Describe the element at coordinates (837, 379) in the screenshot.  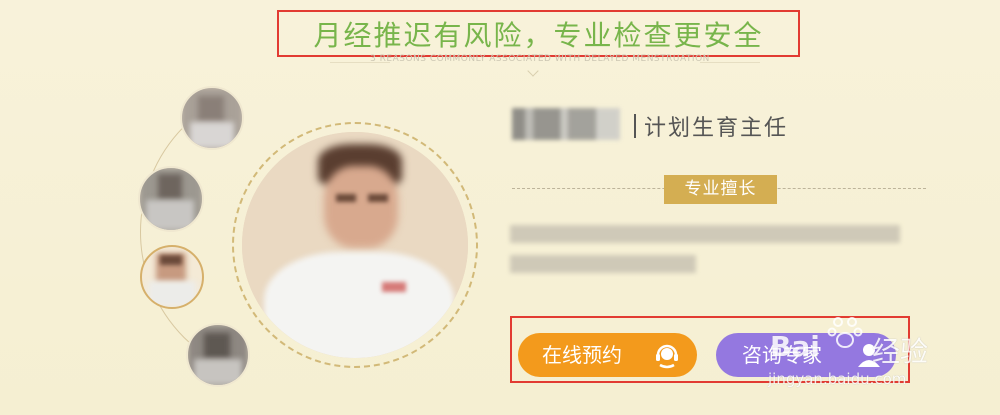
I see `watermark-url: jingyan.baidu.com` at that location.